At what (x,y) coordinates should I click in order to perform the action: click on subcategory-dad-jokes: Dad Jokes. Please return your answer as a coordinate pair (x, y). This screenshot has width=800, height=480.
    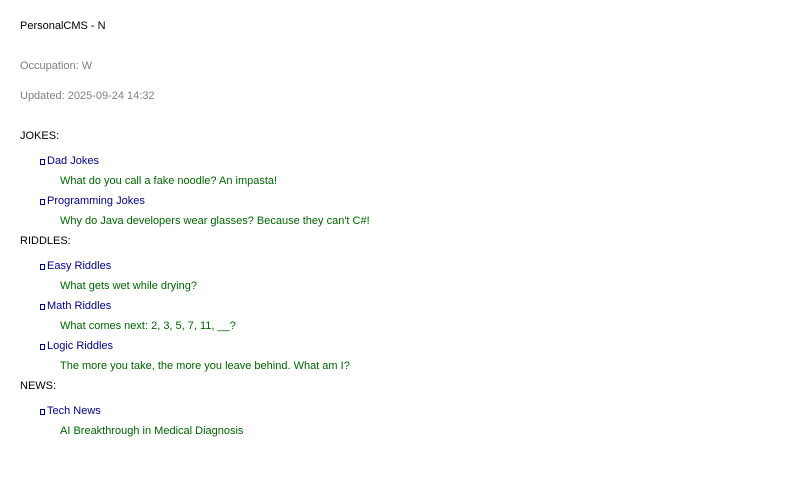
    Looking at the image, I should click on (69, 161).